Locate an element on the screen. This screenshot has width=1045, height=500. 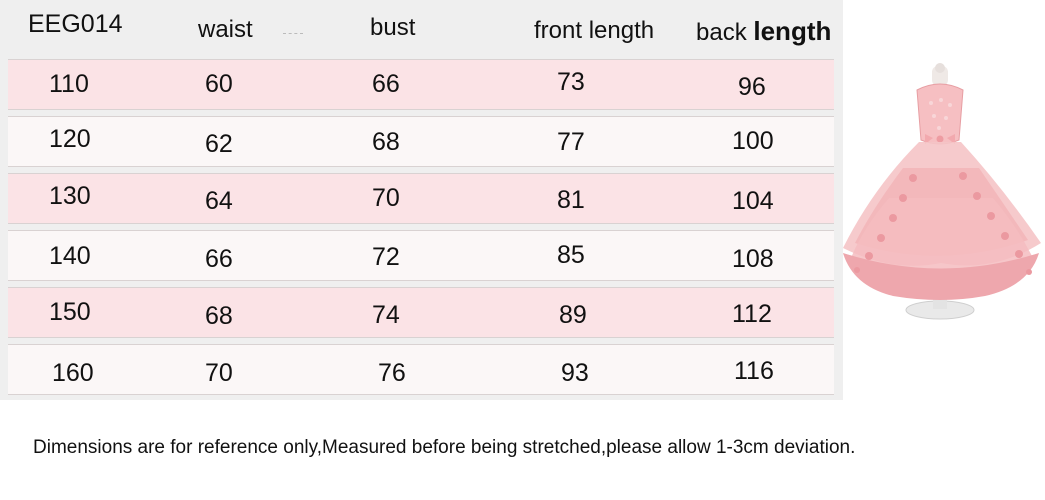
cell-bust: 76 is located at coordinates (392, 373).